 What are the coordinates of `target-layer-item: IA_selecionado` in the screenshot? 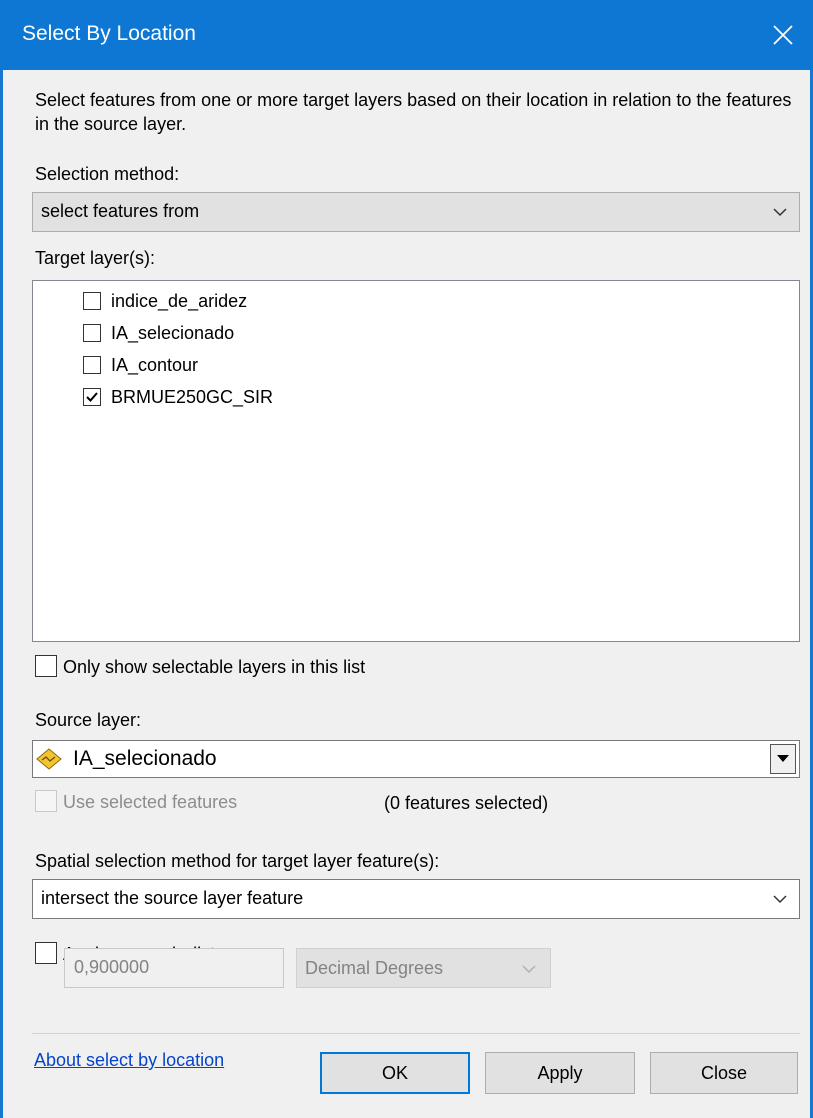 It's located at (158, 333).